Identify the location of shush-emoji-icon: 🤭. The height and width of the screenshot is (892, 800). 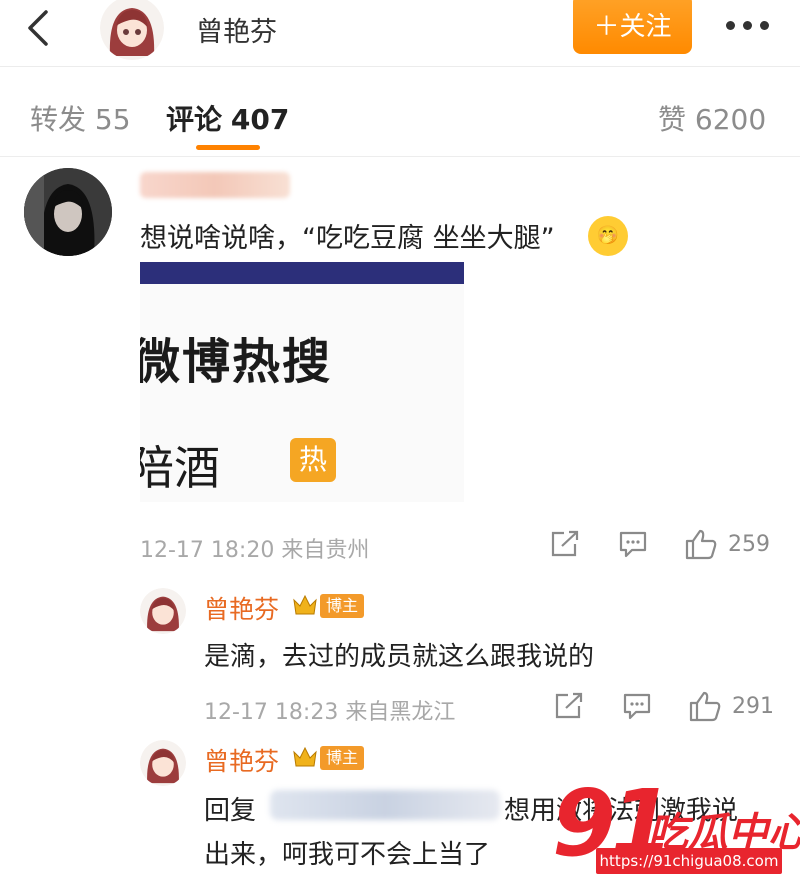
(608, 236).